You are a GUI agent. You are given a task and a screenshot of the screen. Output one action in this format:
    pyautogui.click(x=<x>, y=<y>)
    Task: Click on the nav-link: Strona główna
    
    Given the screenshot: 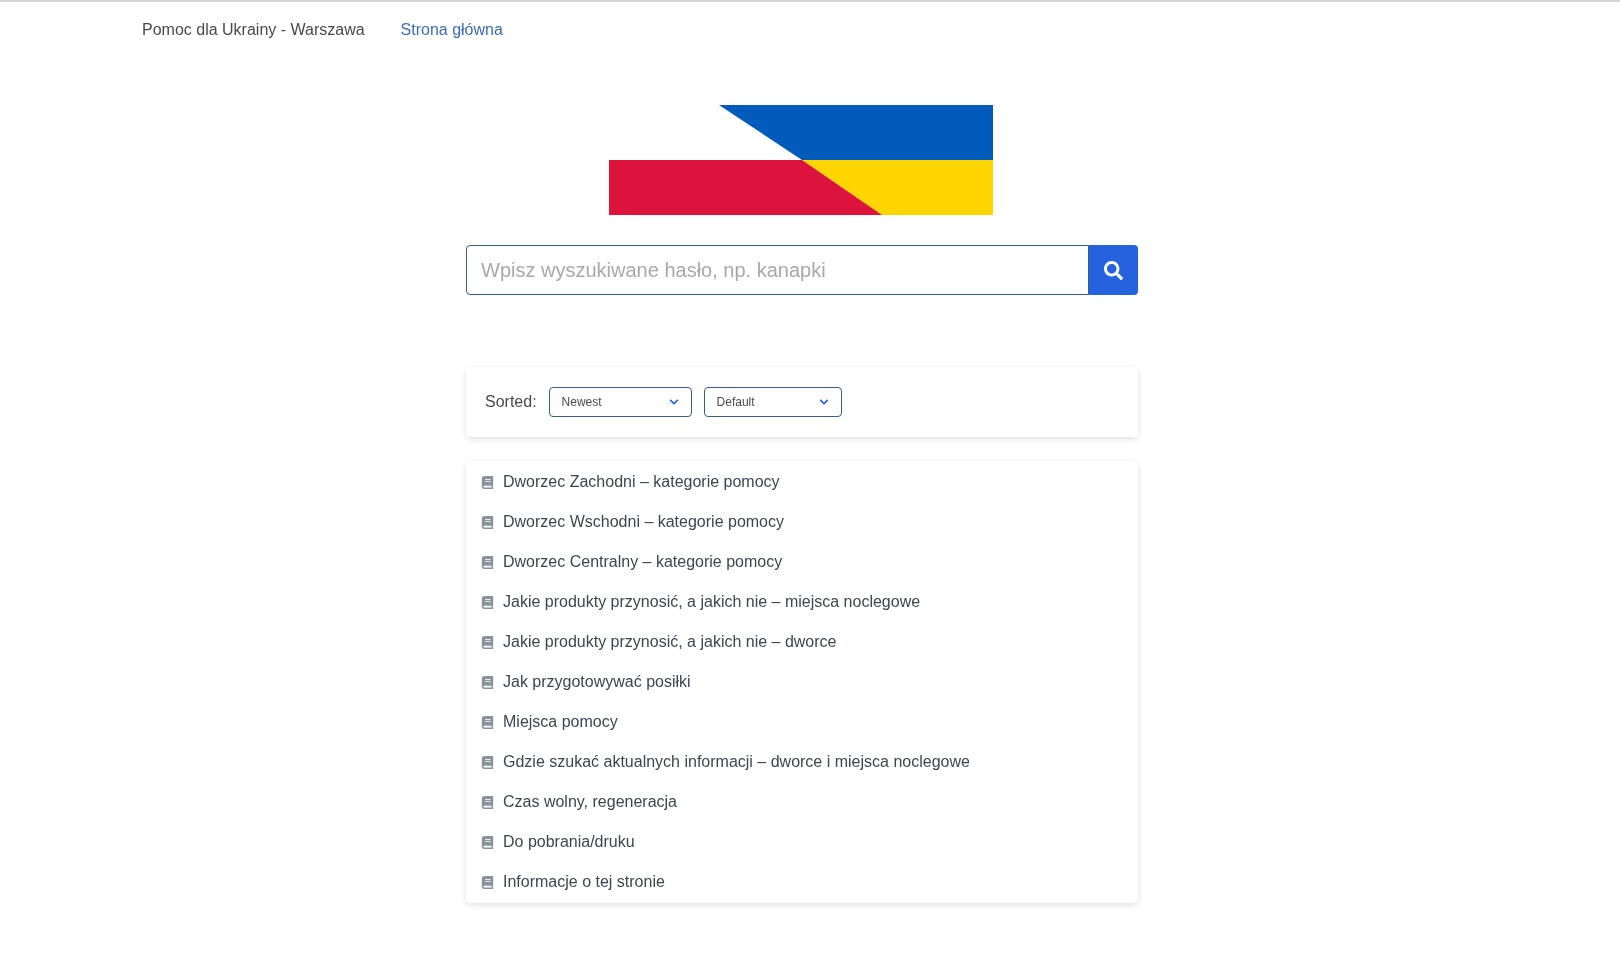 What is the action you would take?
    pyautogui.click(x=451, y=30)
    